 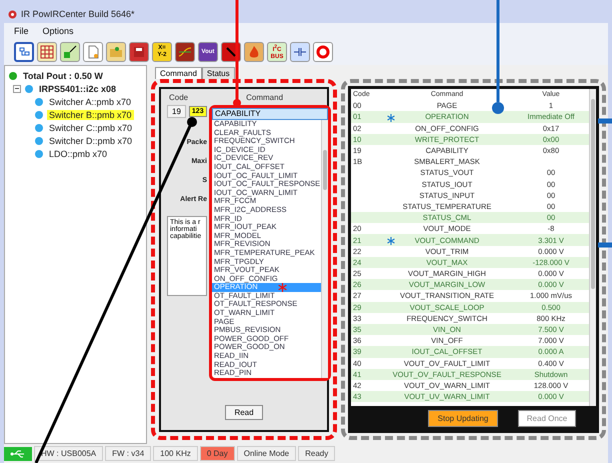 What do you see at coordinates (300, 52) in the screenshot?
I see `capacitor-icon` at bounding box center [300, 52].